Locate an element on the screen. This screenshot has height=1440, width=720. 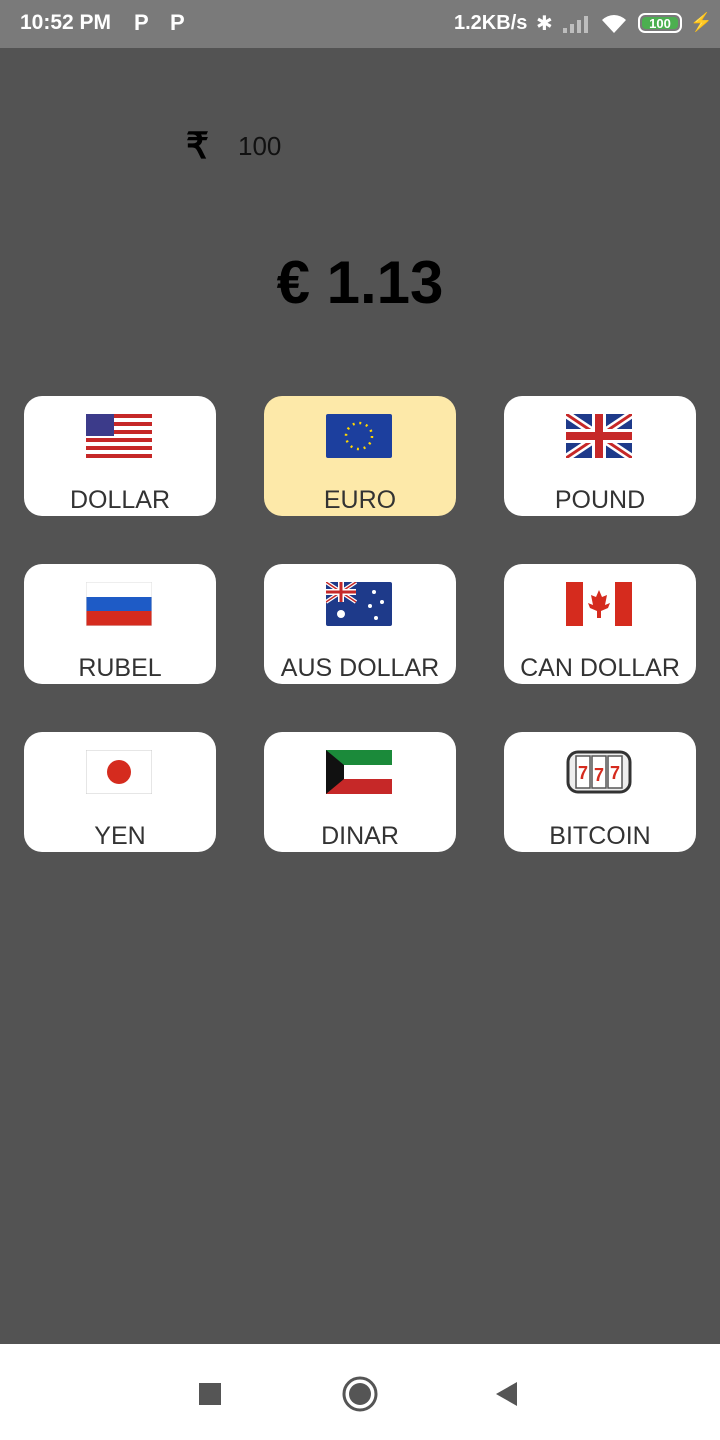
recents-button is located at coordinates (210, 1394).